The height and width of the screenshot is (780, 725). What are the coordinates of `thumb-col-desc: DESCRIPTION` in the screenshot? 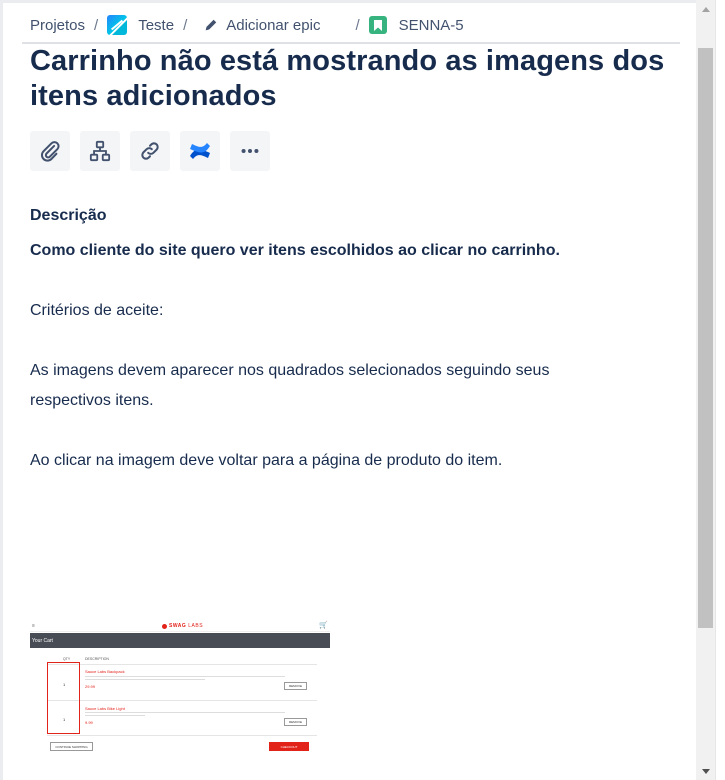 It's located at (97, 659).